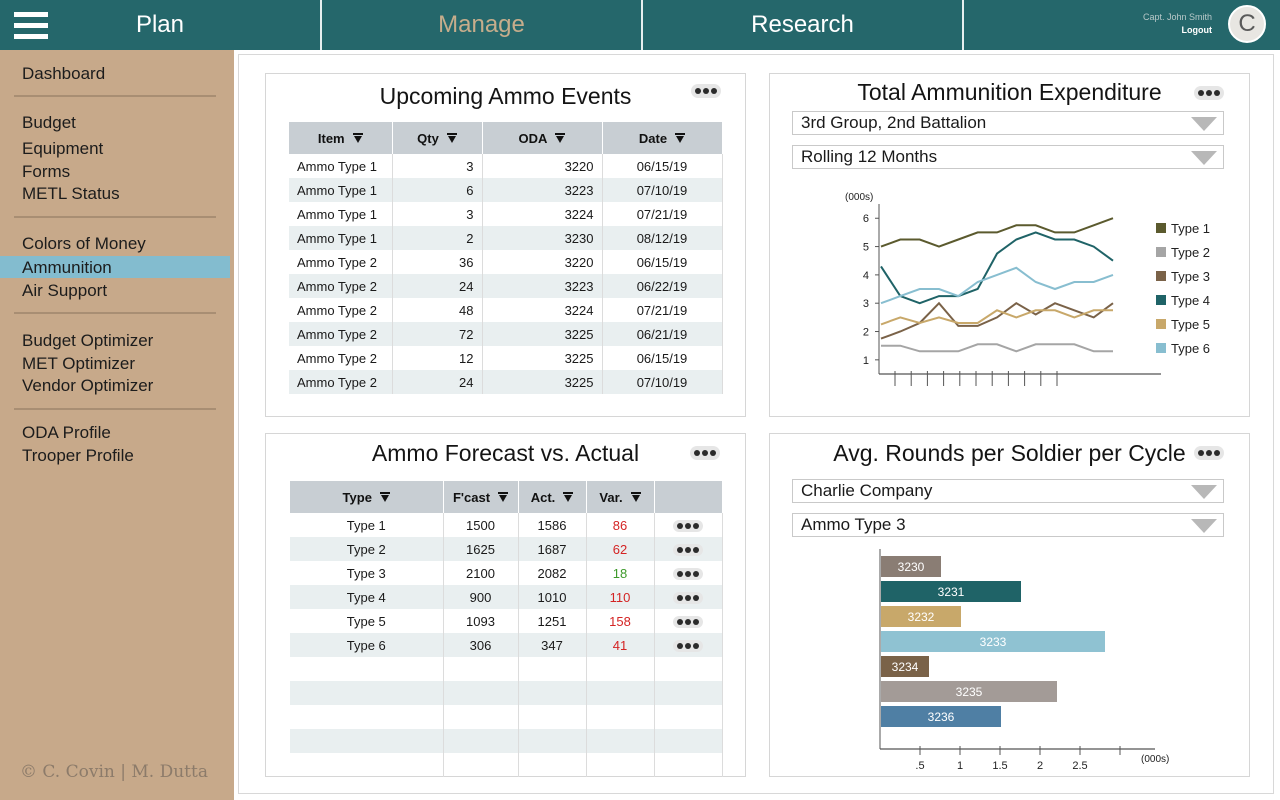 The image size is (1280, 800). Describe the element at coordinates (87, 341) in the screenshot. I see `sidebar-item-budget-optimizer: Budget Optimizer` at that location.